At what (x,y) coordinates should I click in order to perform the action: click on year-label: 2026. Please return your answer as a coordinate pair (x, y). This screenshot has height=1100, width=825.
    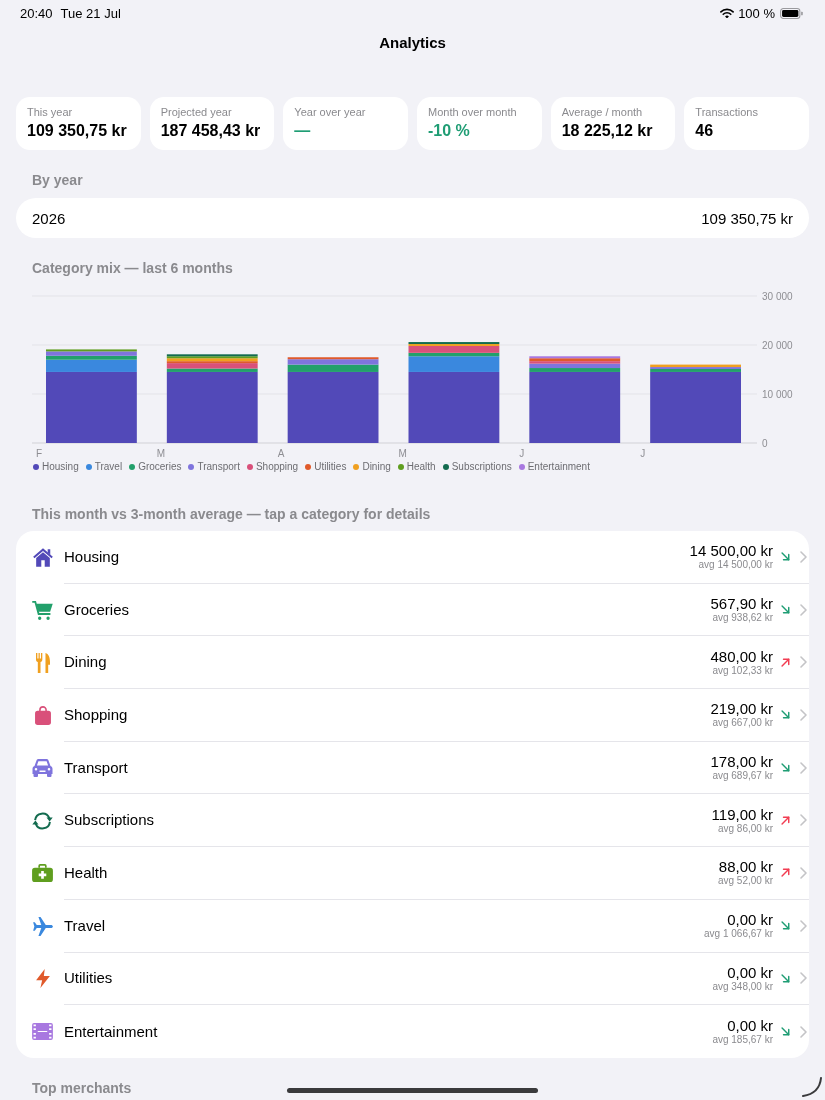
    Looking at the image, I should click on (49, 218).